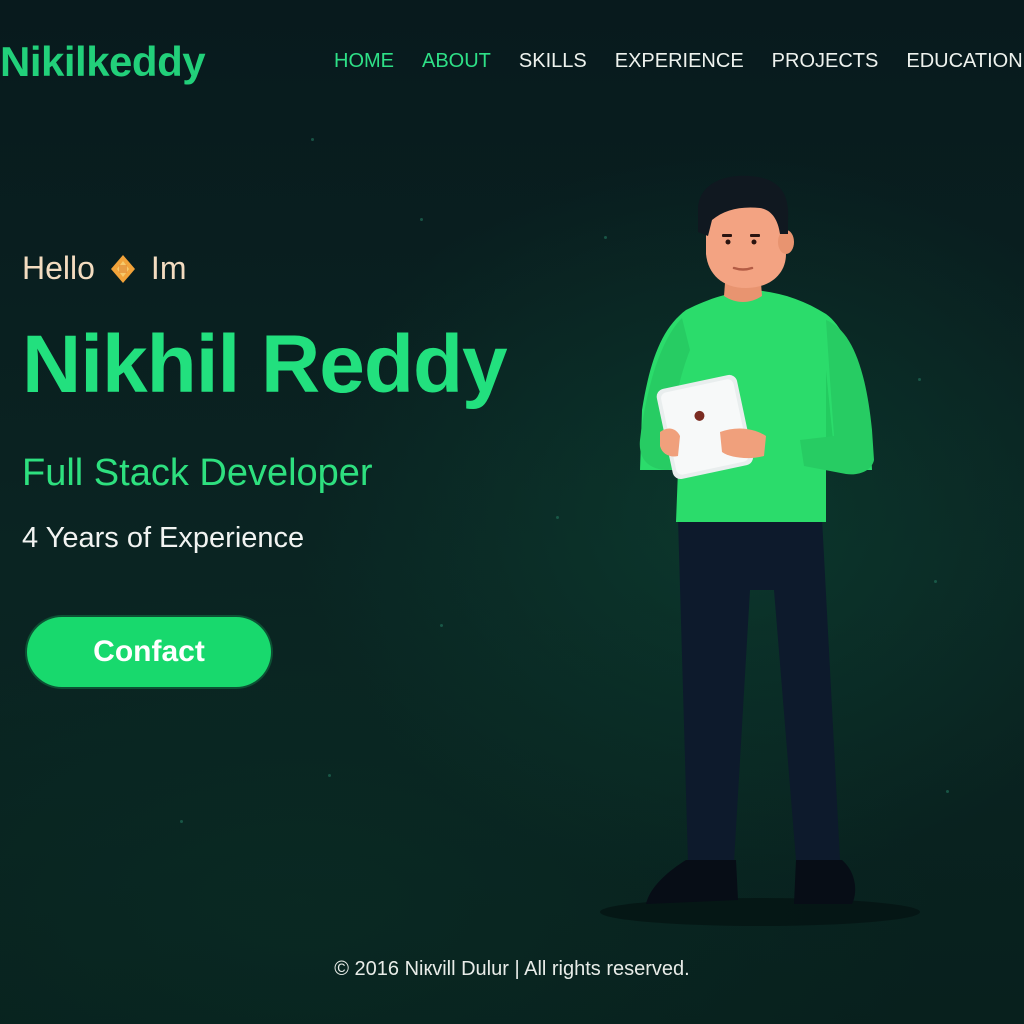 Image resolution: width=1024 pixels, height=1024 pixels. Describe the element at coordinates (168, 268) in the screenshot. I see `greeting-im: Im` at that location.